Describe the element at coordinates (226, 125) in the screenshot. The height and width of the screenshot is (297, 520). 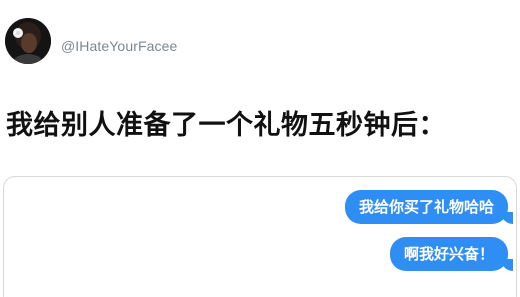
I see `post-headline: 我给别人准备了一个礼物五秒钟后：` at that location.